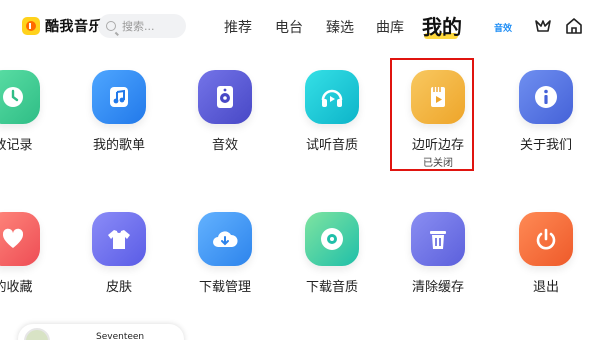 Image resolution: width=600 pixels, height=340 pixels. Describe the element at coordinates (332, 125) in the screenshot. I see `grid-item-audition-quality: 试听音质` at that location.